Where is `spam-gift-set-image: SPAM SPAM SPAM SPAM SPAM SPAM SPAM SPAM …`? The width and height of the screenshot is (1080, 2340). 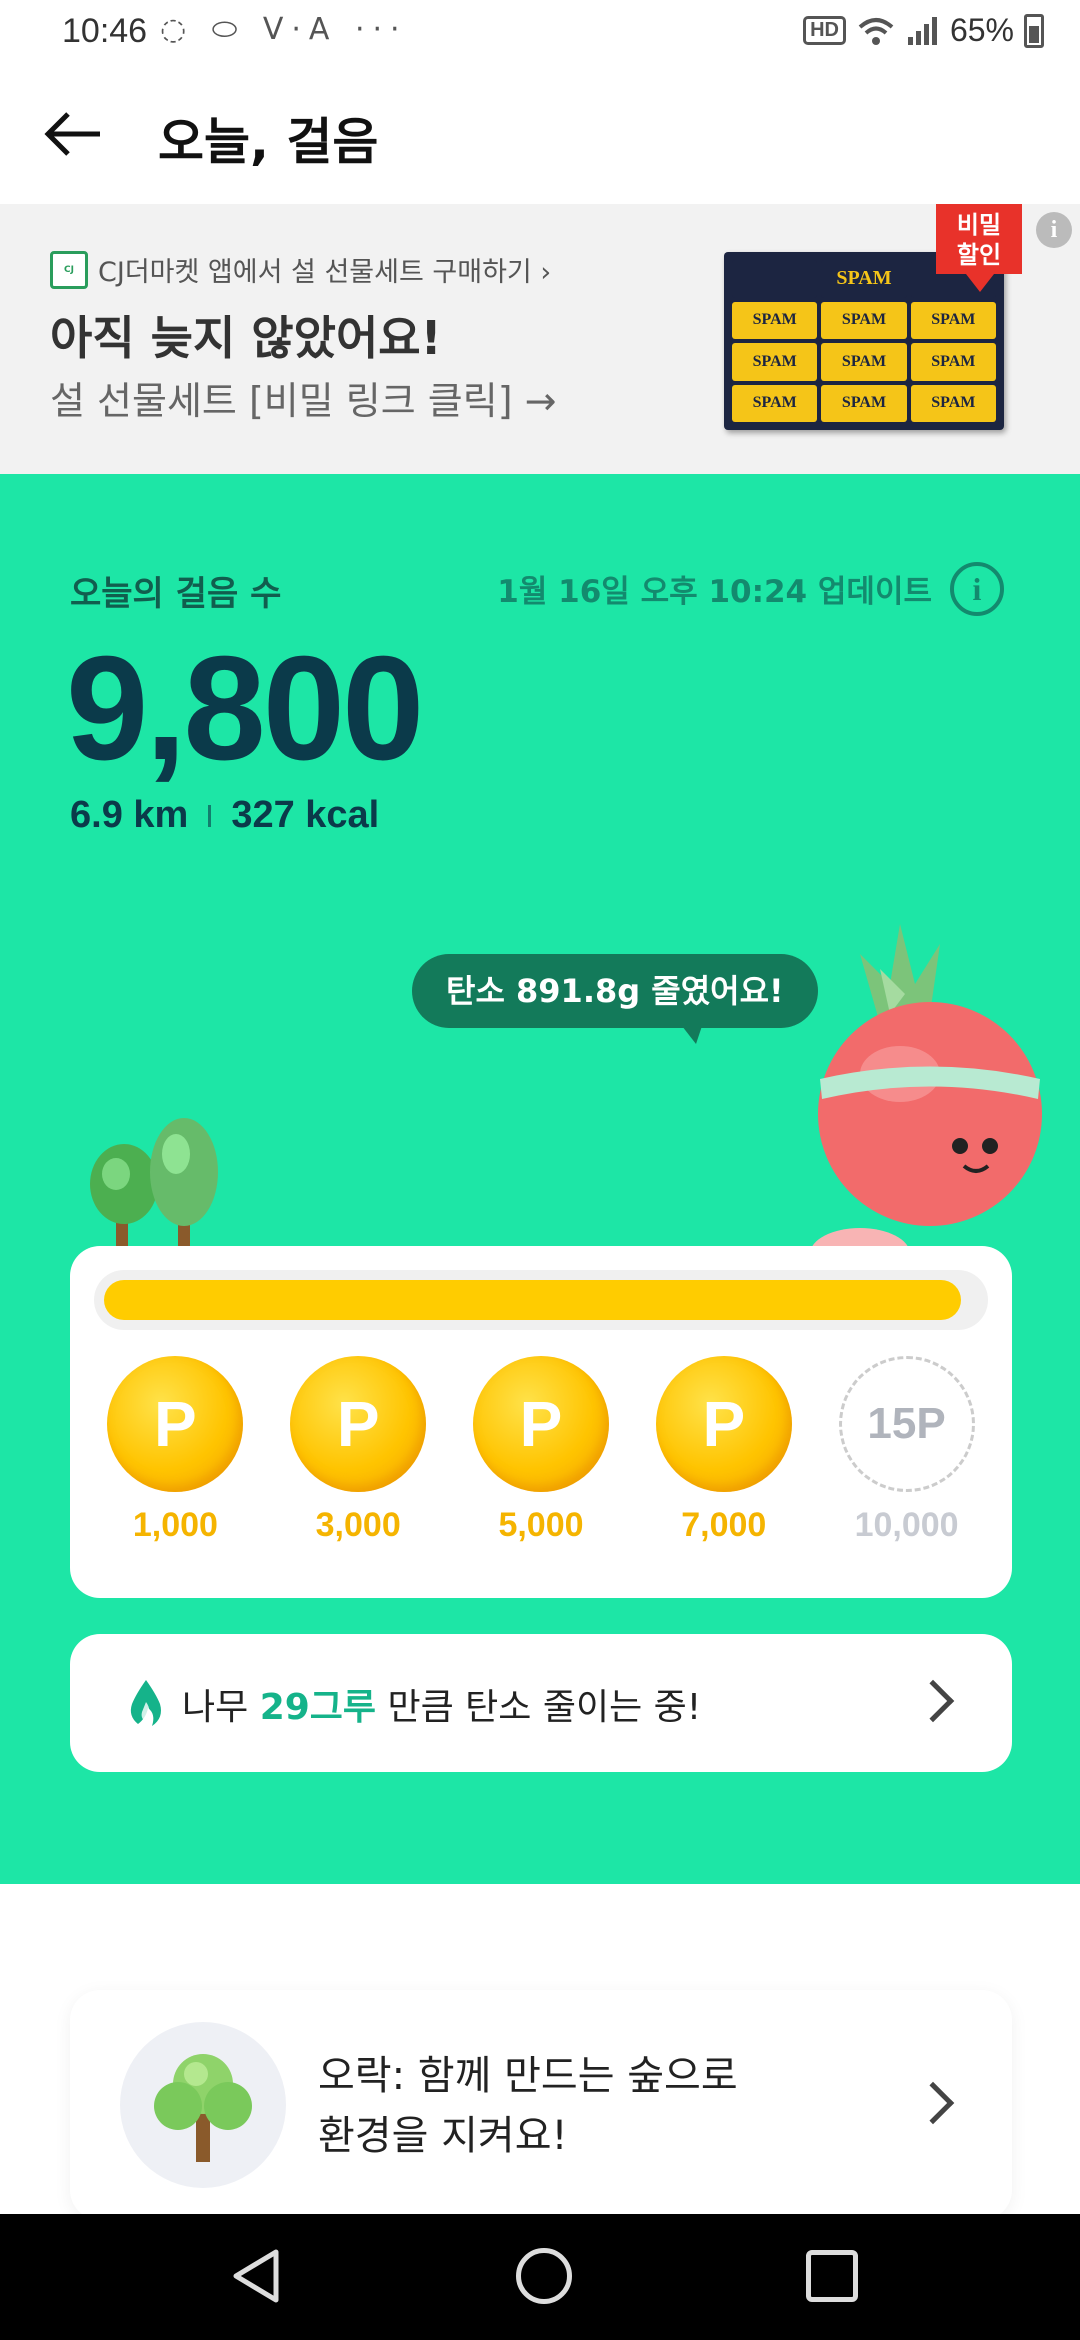 spam-gift-set-image: SPAM SPAM SPAM SPAM SPAM SPAM SPAM SPAM … is located at coordinates (864, 341).